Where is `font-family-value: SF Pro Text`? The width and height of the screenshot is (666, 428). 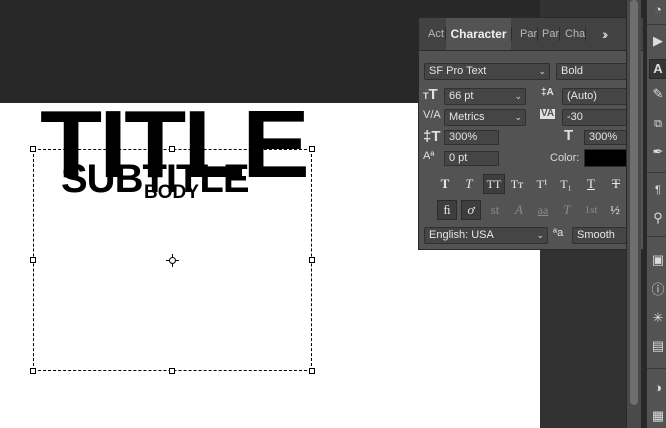
font-family-value: SF Pro Text is located at coordinates (458, 71).